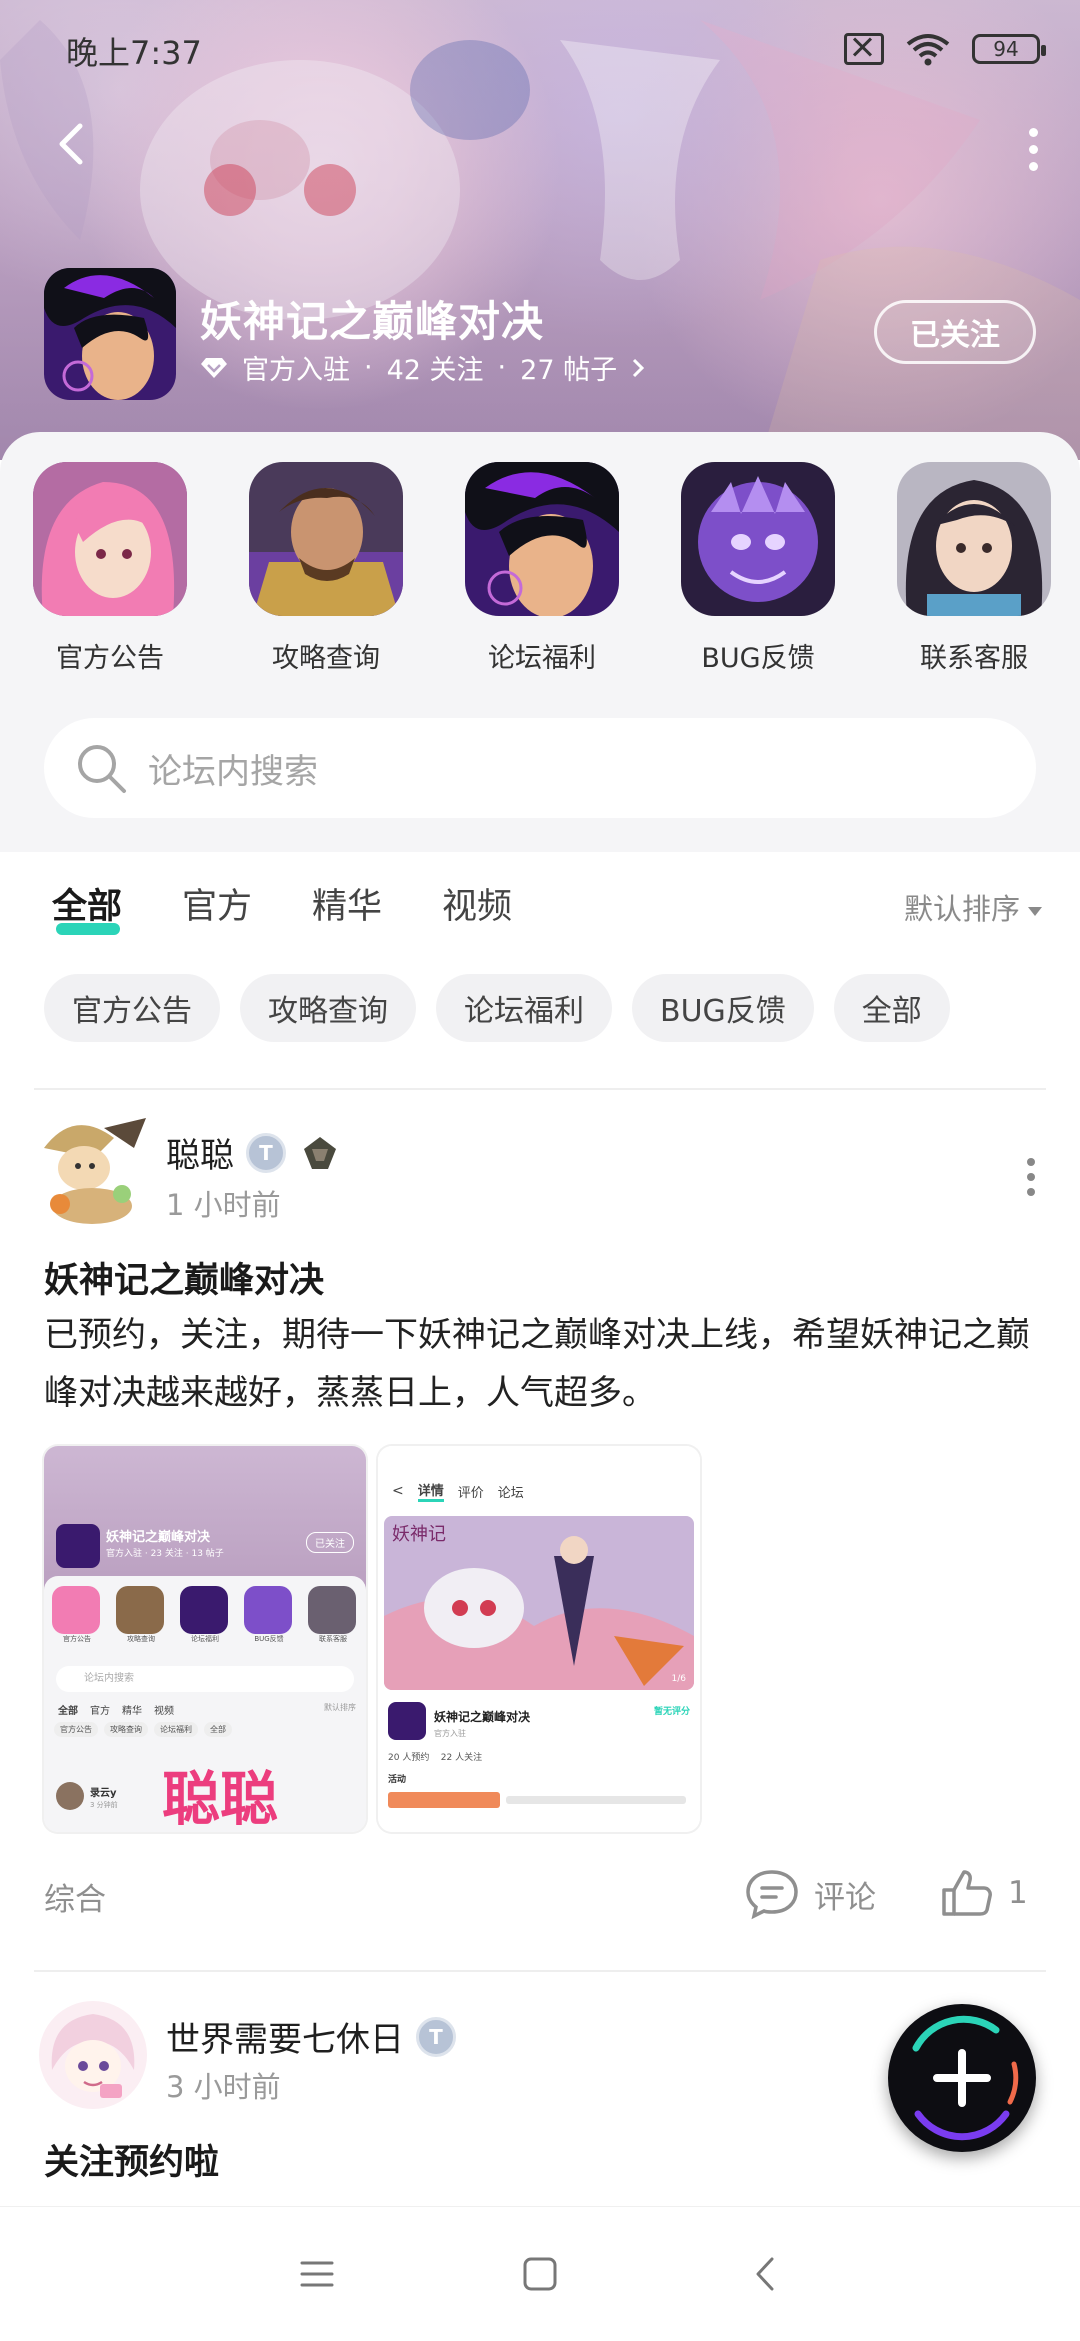  What do you see at coordinates (477, 903) in the screenshot?
I see `tab-video: 视频` at bounding box center [477, 903].